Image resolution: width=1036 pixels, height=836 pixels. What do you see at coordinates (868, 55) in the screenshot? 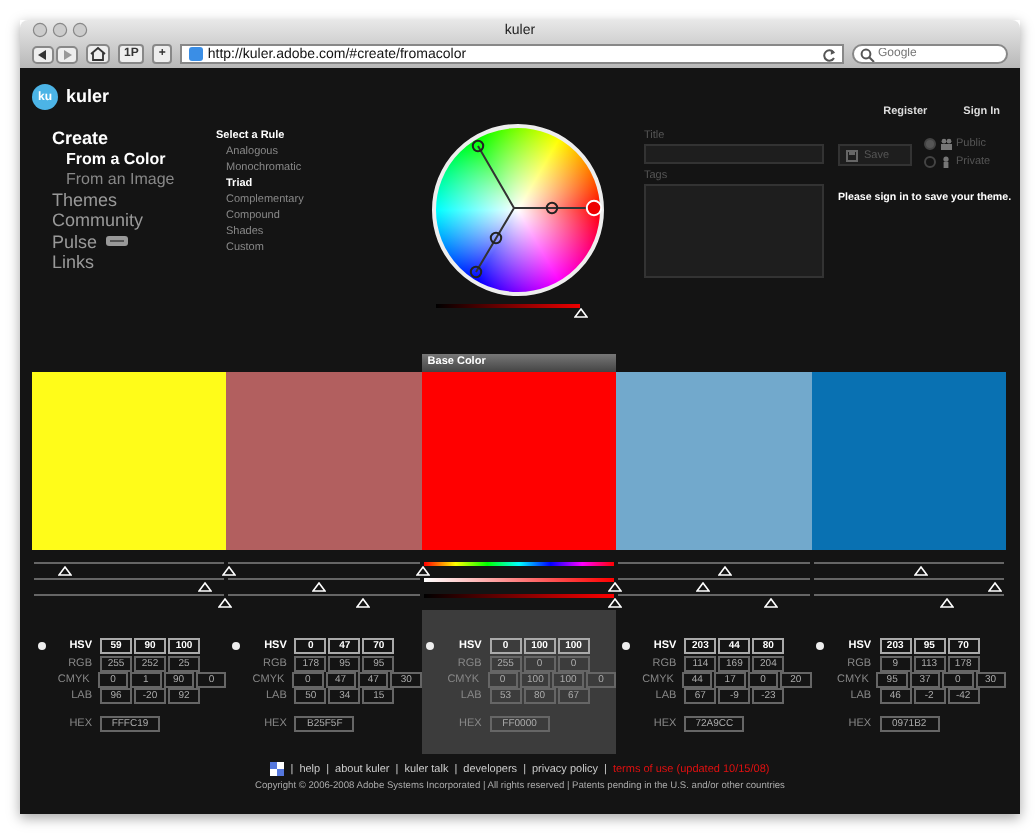
I see `search-icon` at bounding box center [868, 55].